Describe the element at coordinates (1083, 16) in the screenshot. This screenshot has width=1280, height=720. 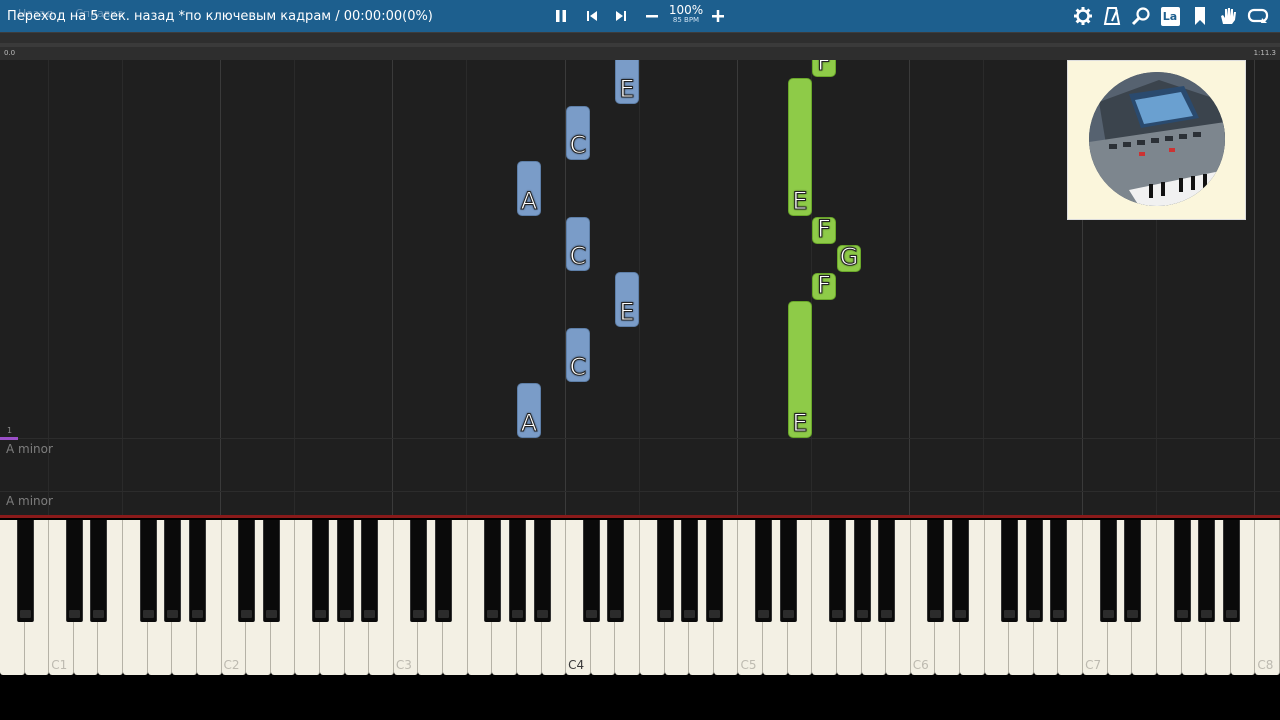
I see `settings-button` at that location.